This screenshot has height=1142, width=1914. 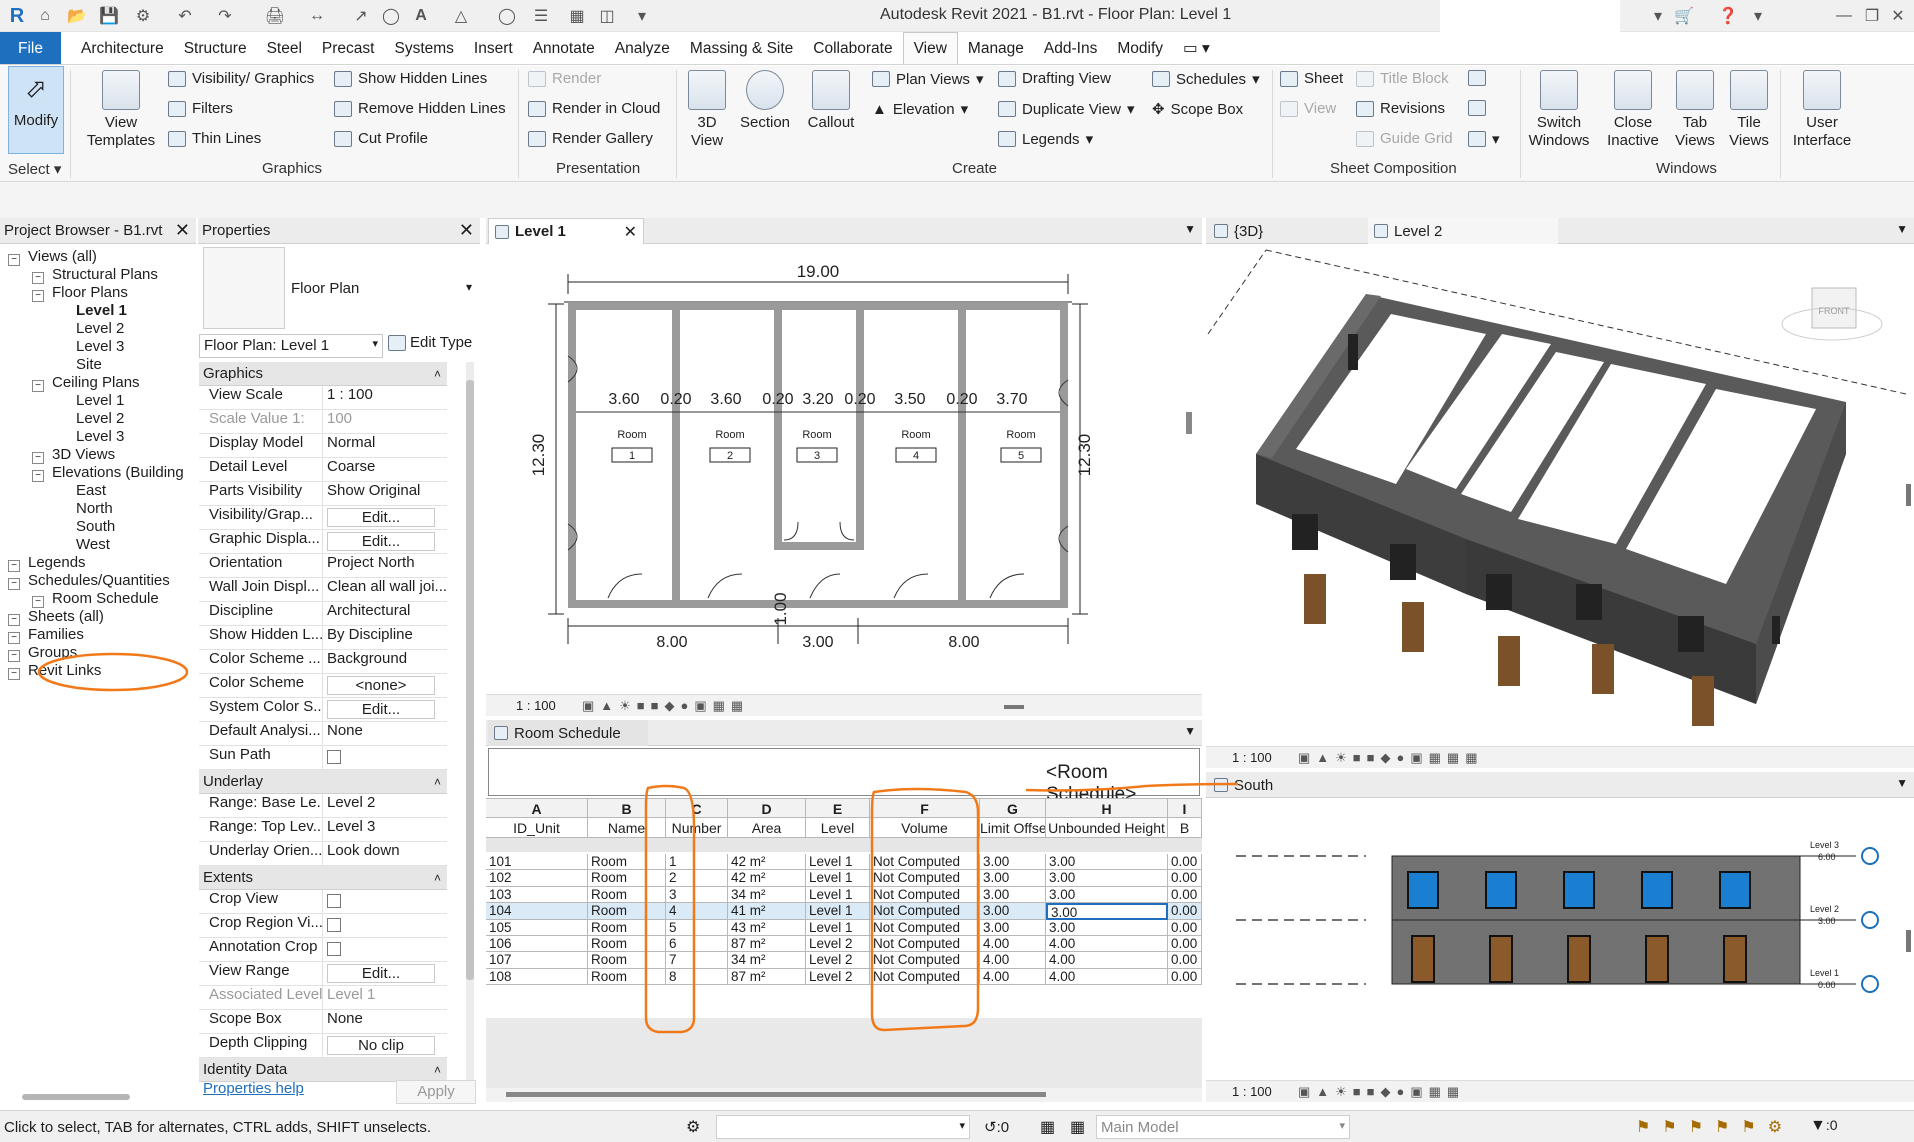 I want to click on column-letter: D, so click(x=767, y=808).